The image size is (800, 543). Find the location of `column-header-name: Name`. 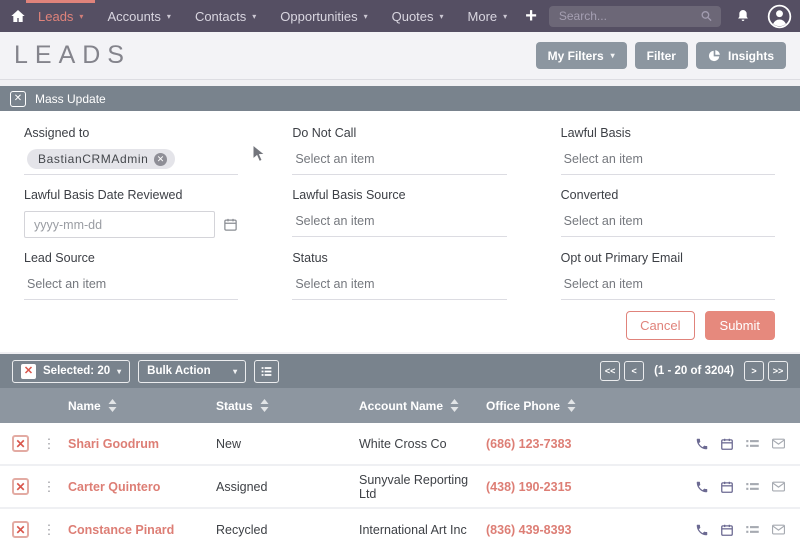

column-header-name: Name is located at coordinates (142, 406).